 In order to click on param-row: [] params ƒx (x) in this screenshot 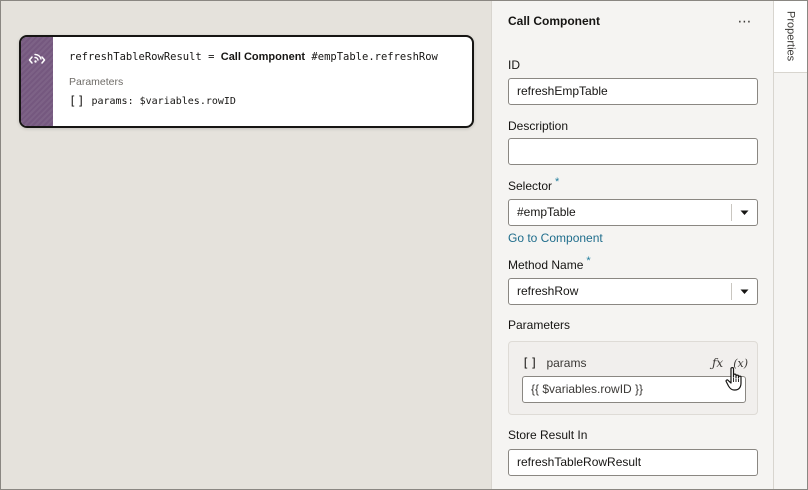, I will do `click(635, 363)`.